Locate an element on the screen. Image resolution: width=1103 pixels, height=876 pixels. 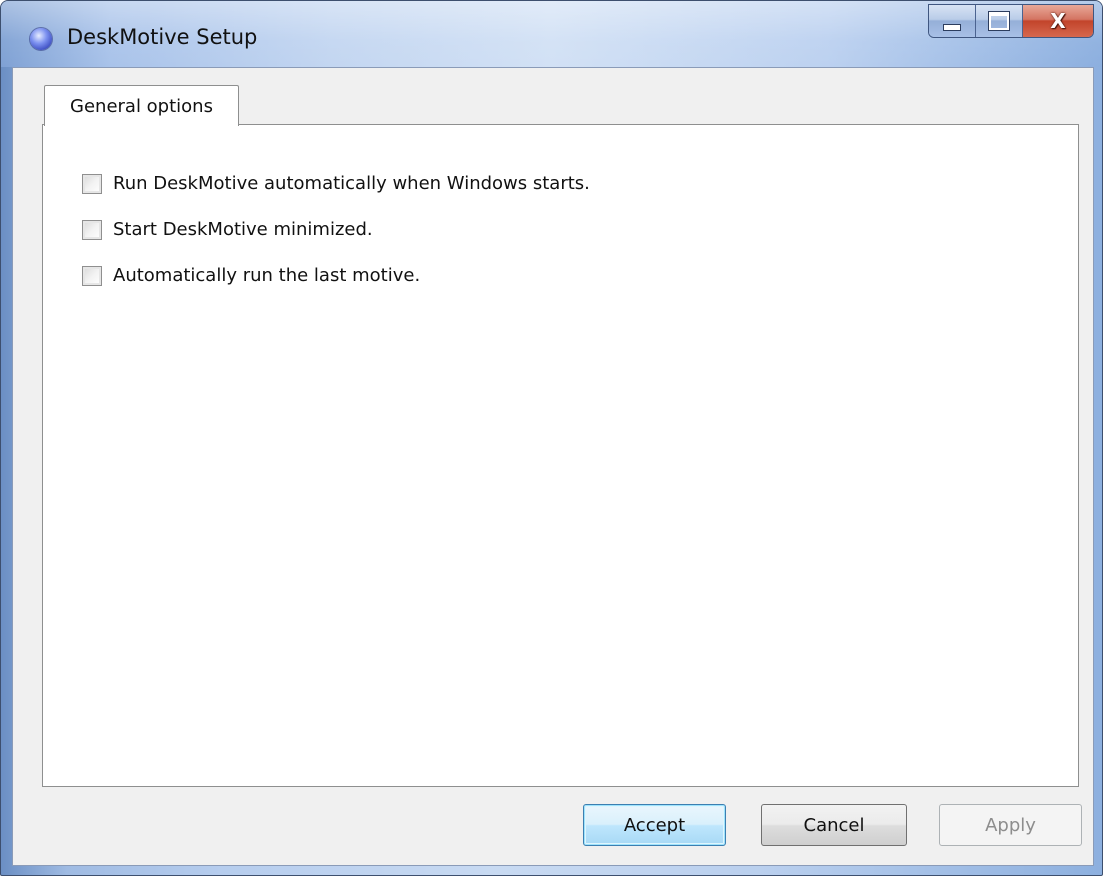
close-button: X is located at coordinates (1058, 21).